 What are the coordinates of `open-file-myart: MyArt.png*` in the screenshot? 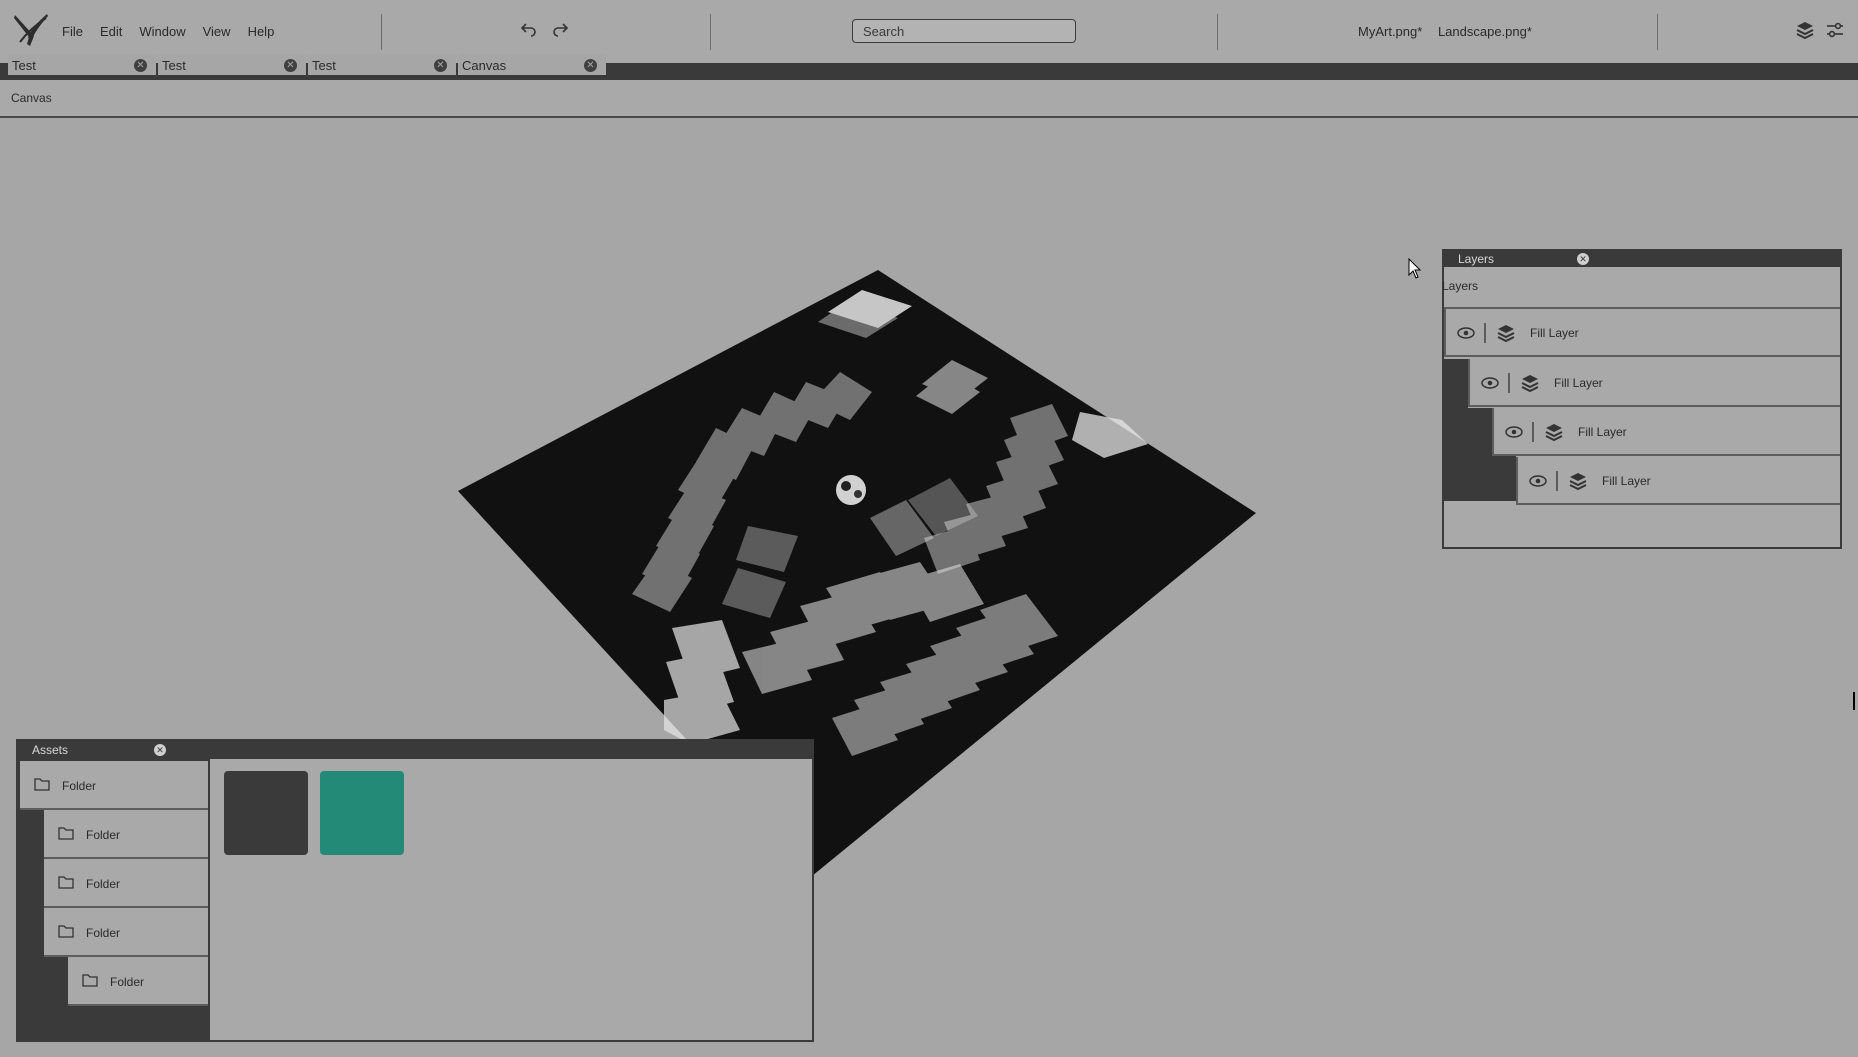 It's located at (1390, 31).